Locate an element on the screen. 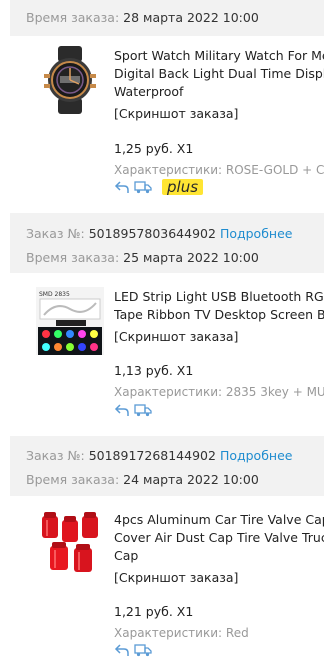 The image size is (324, 657). order-header: Время заказа: 28 марта 2022 10:00 is located at coordinates (167, 18).